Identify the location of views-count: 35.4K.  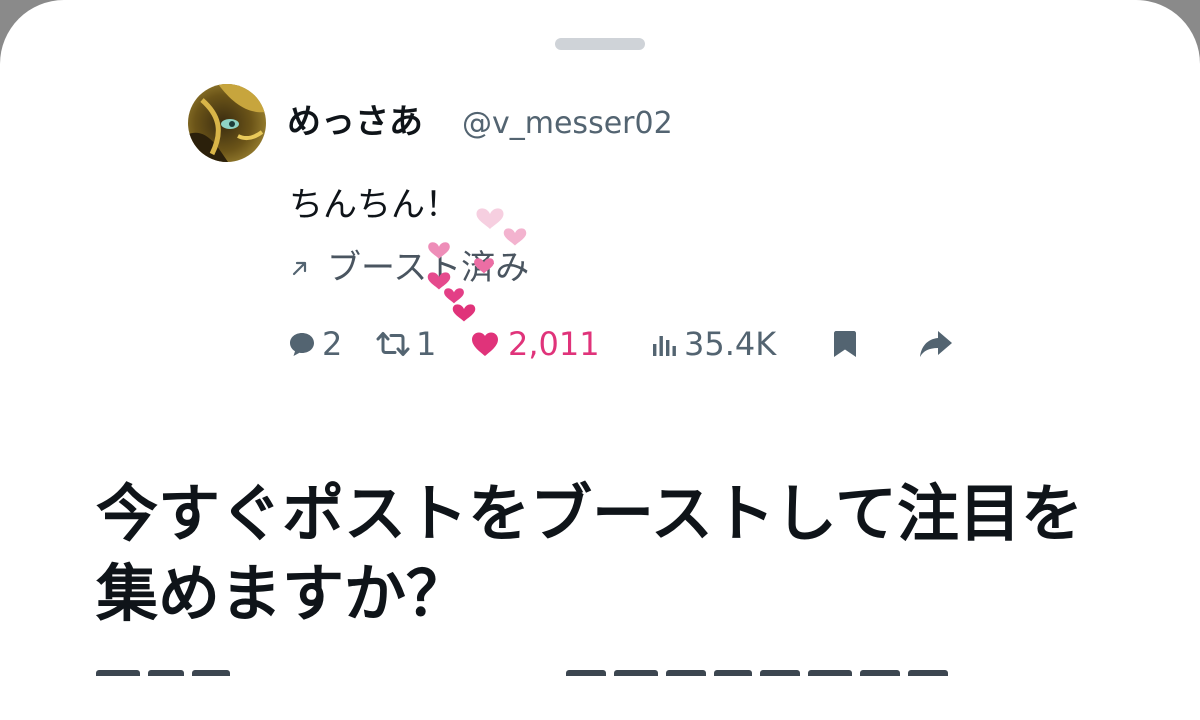
(730, 344).